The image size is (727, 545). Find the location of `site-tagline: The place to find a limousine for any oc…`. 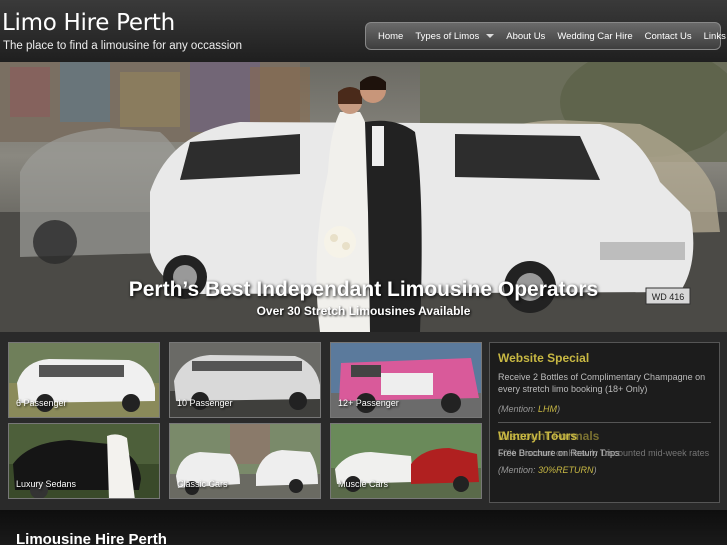

site-tagline: The place to find a limousine for any oc… is located at coordinates (123, 46).